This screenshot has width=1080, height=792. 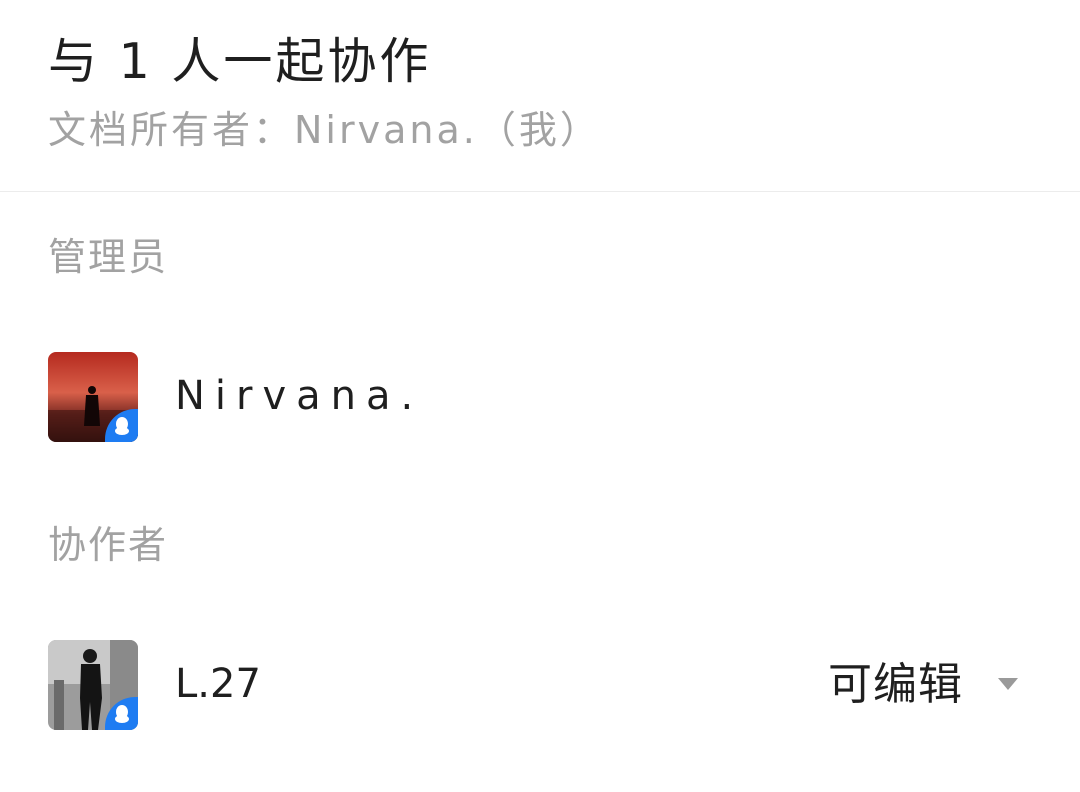 I want to click on caret-down-icon, so click(x=1008, y=684).